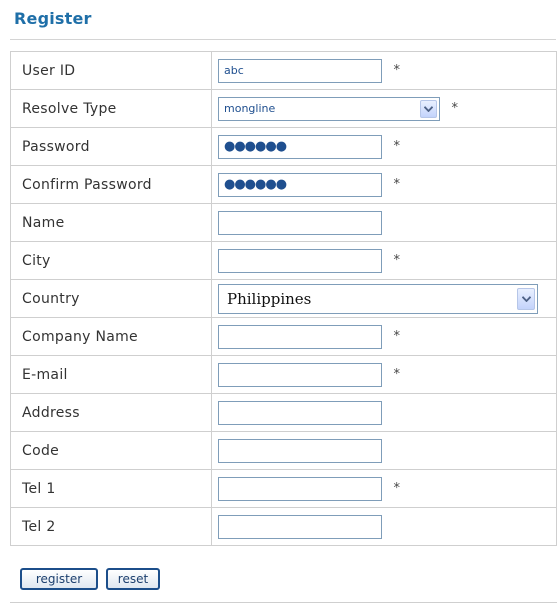  What do you see at coordinates (300, 70) in the screenshot?
I see `user-id-input` at bounding box center [300, 70].